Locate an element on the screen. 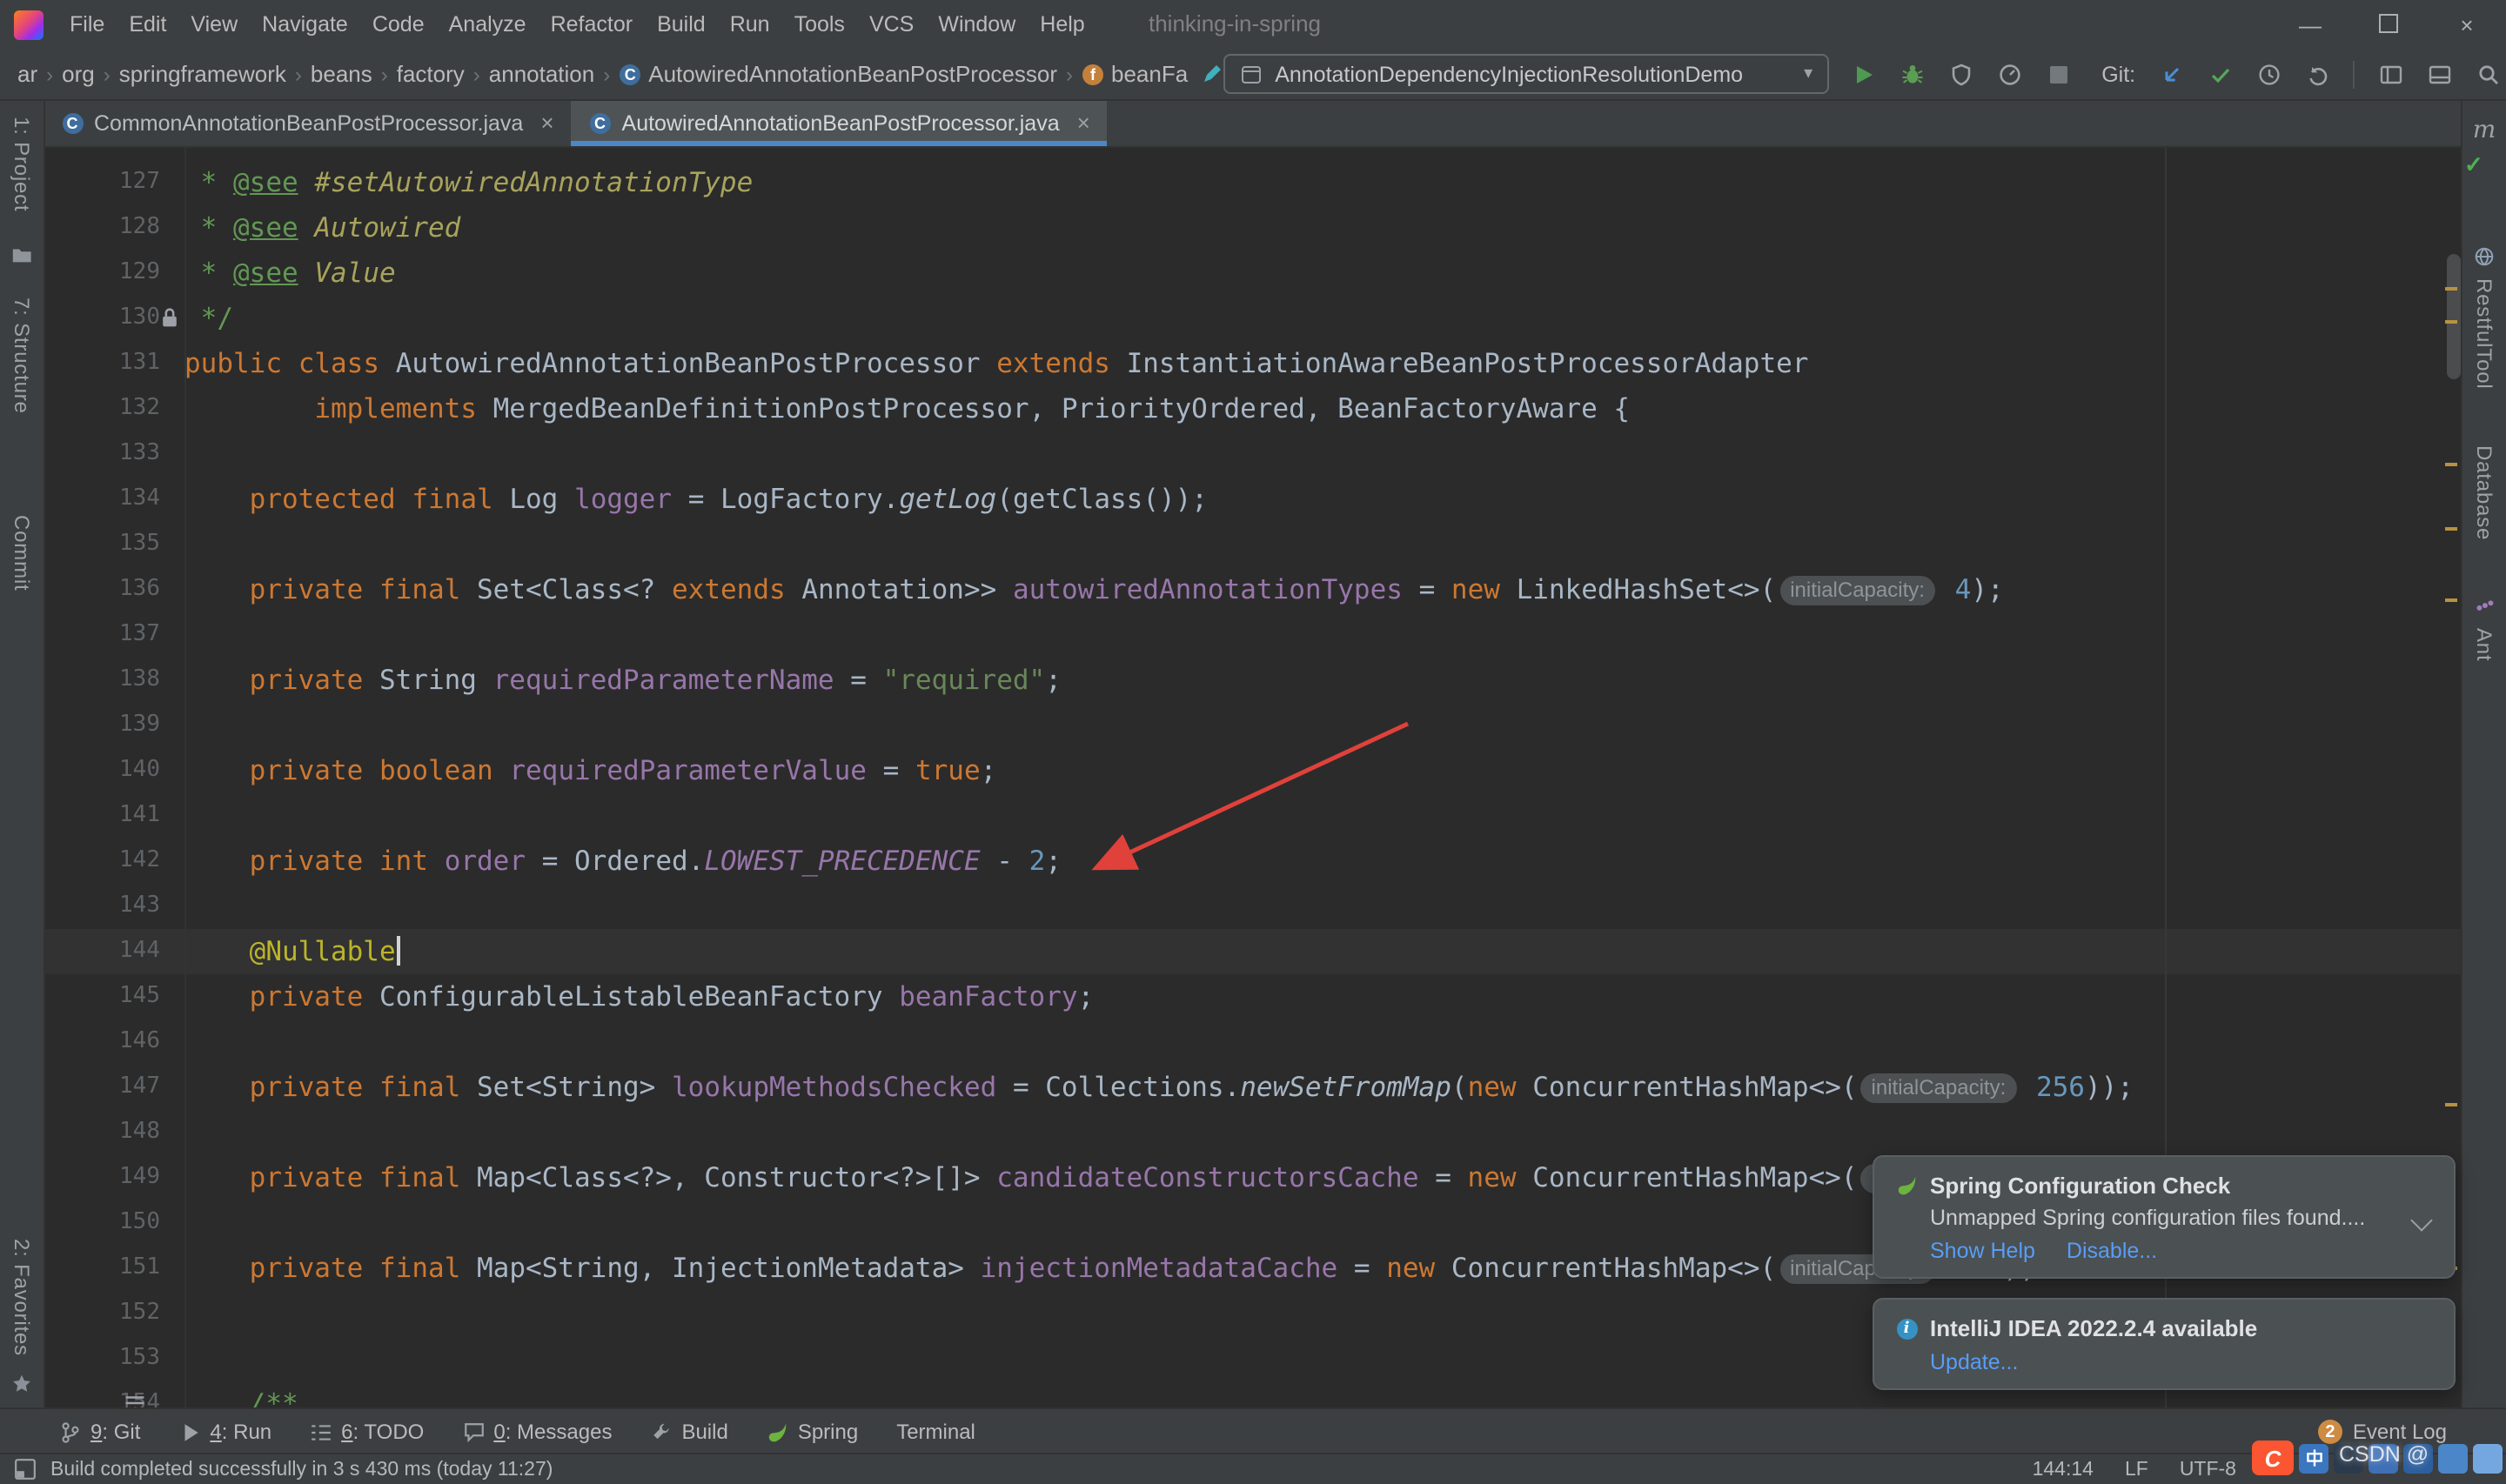 The width and height of the screenshot is (2506, 1484). code-token: = is located at coordinates (1426, 589).